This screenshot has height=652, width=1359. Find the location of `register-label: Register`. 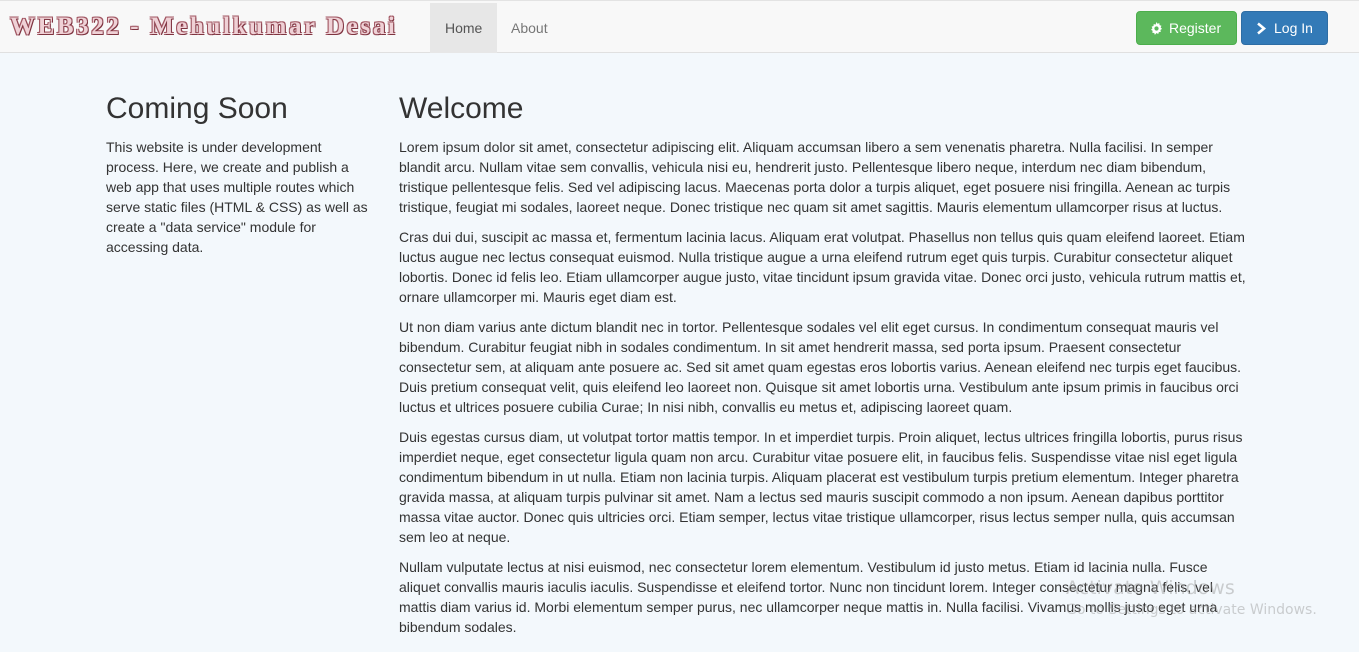

register-label: Register is located at coordinates (1195, 28).